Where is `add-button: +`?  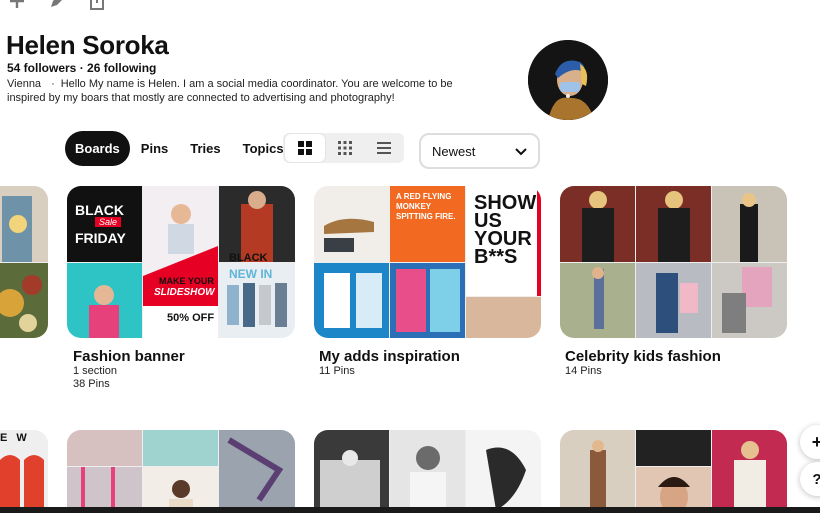 add-button: + is located at coordinates (810, 442).